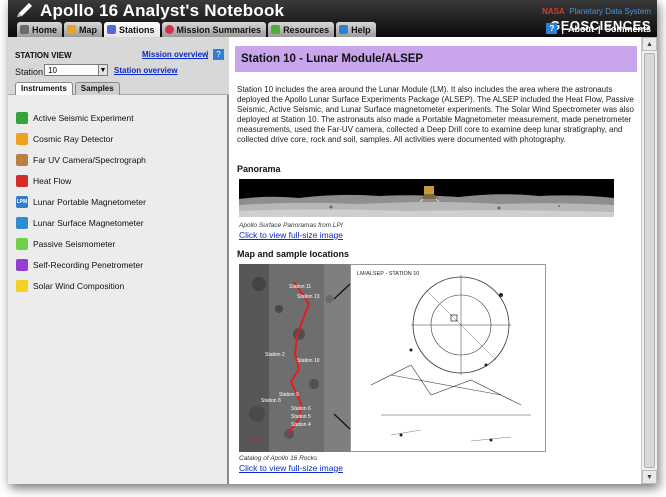  Describe the element at coordinates (146, 70) in the screenshot. I see `station-overview-link: Station overview` at that location.